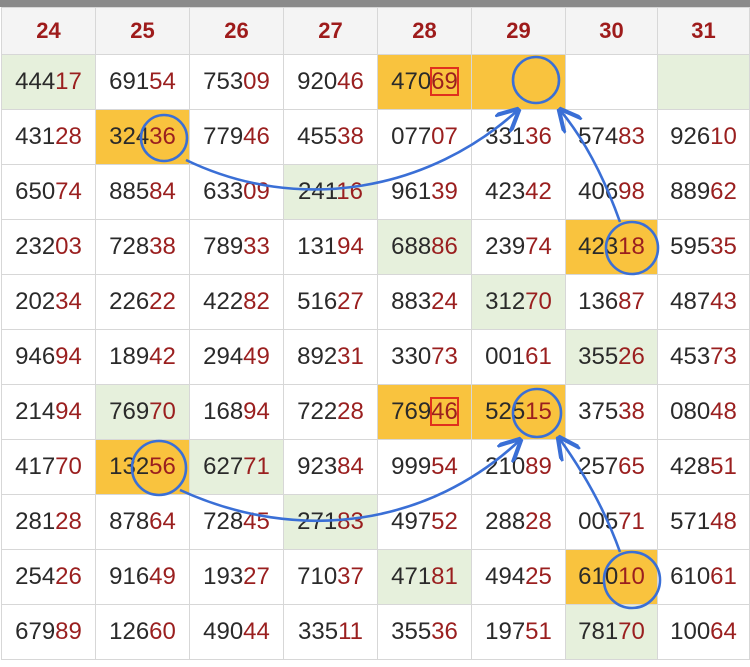 The width and height of the screenshot is (750, 667). What do you see at coordinates (518, 192) in the screenshot?
I see `number-cell: 42342` at bounding box center [518, 192].